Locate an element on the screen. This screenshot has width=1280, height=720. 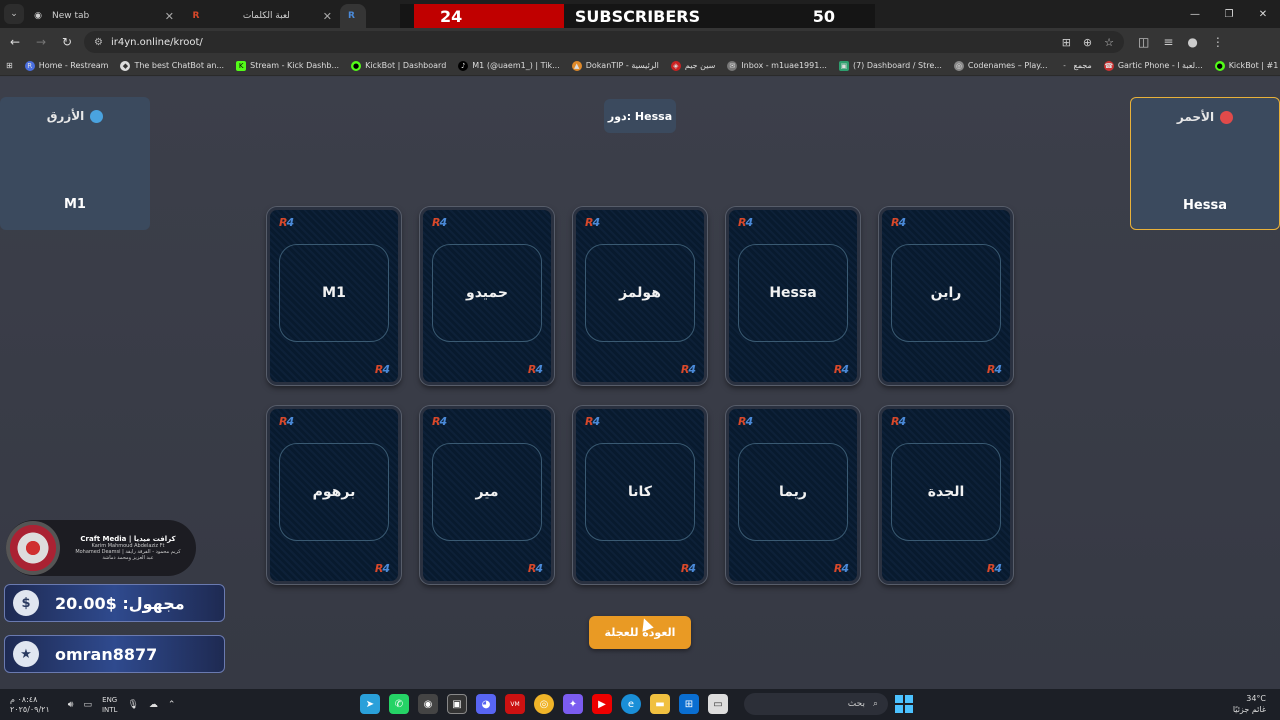
word-card: R4 هولمز R4 is located at coordinates (640, 296).